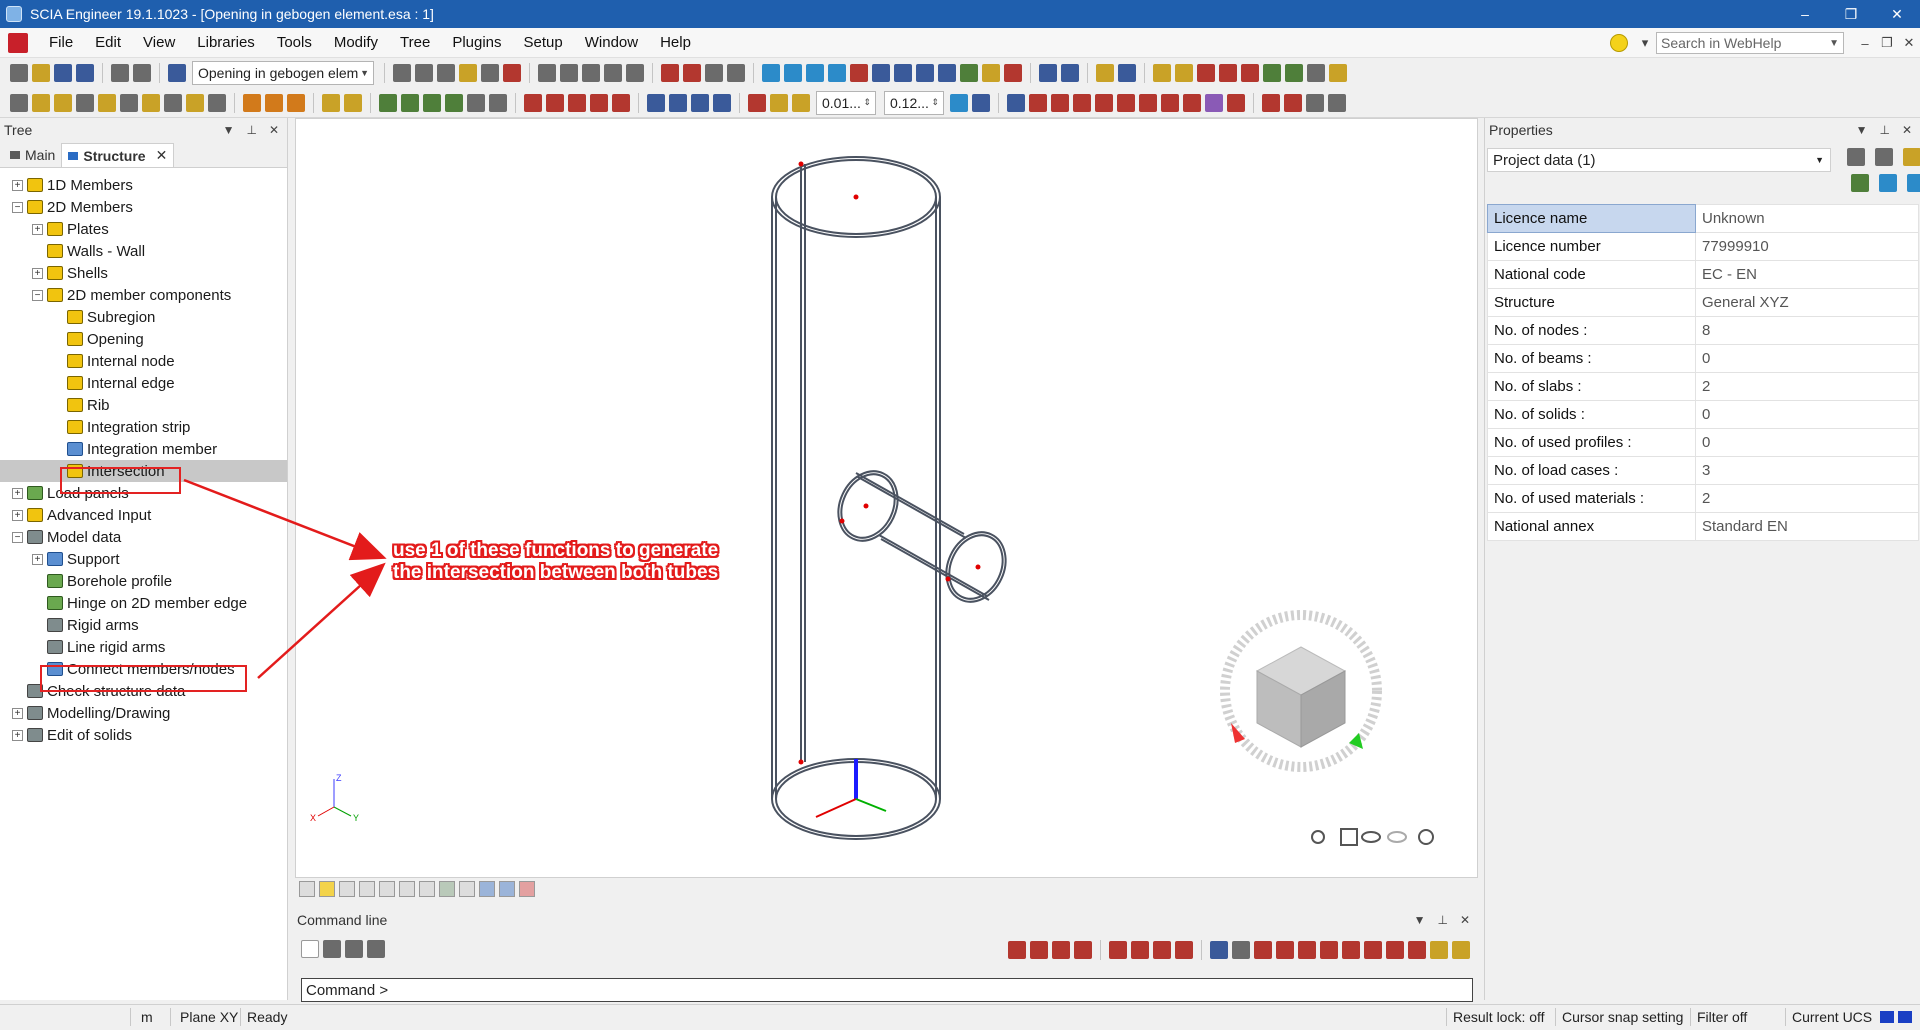 The height and width of the screenshot is (1030, 1920). What do you see at coordinates (143, 405) in the screenshot?
I see `tree-item-rib: Rib` at bounding box center [143, 405].